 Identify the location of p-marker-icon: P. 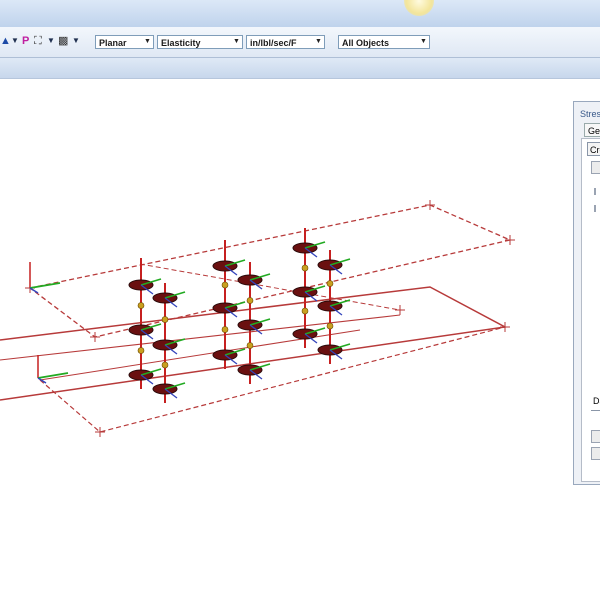
(25, 41).